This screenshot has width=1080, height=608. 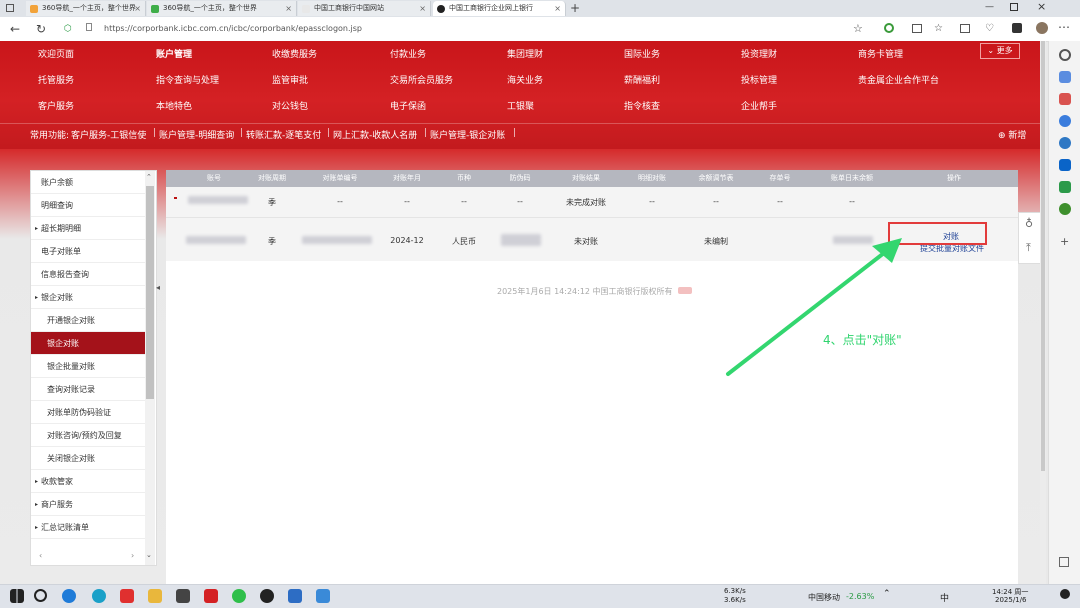 What do you see at coordinates (1065, 99) in the screenshot?
I see `toolbox-icon` at bounding box center [1065, 99].